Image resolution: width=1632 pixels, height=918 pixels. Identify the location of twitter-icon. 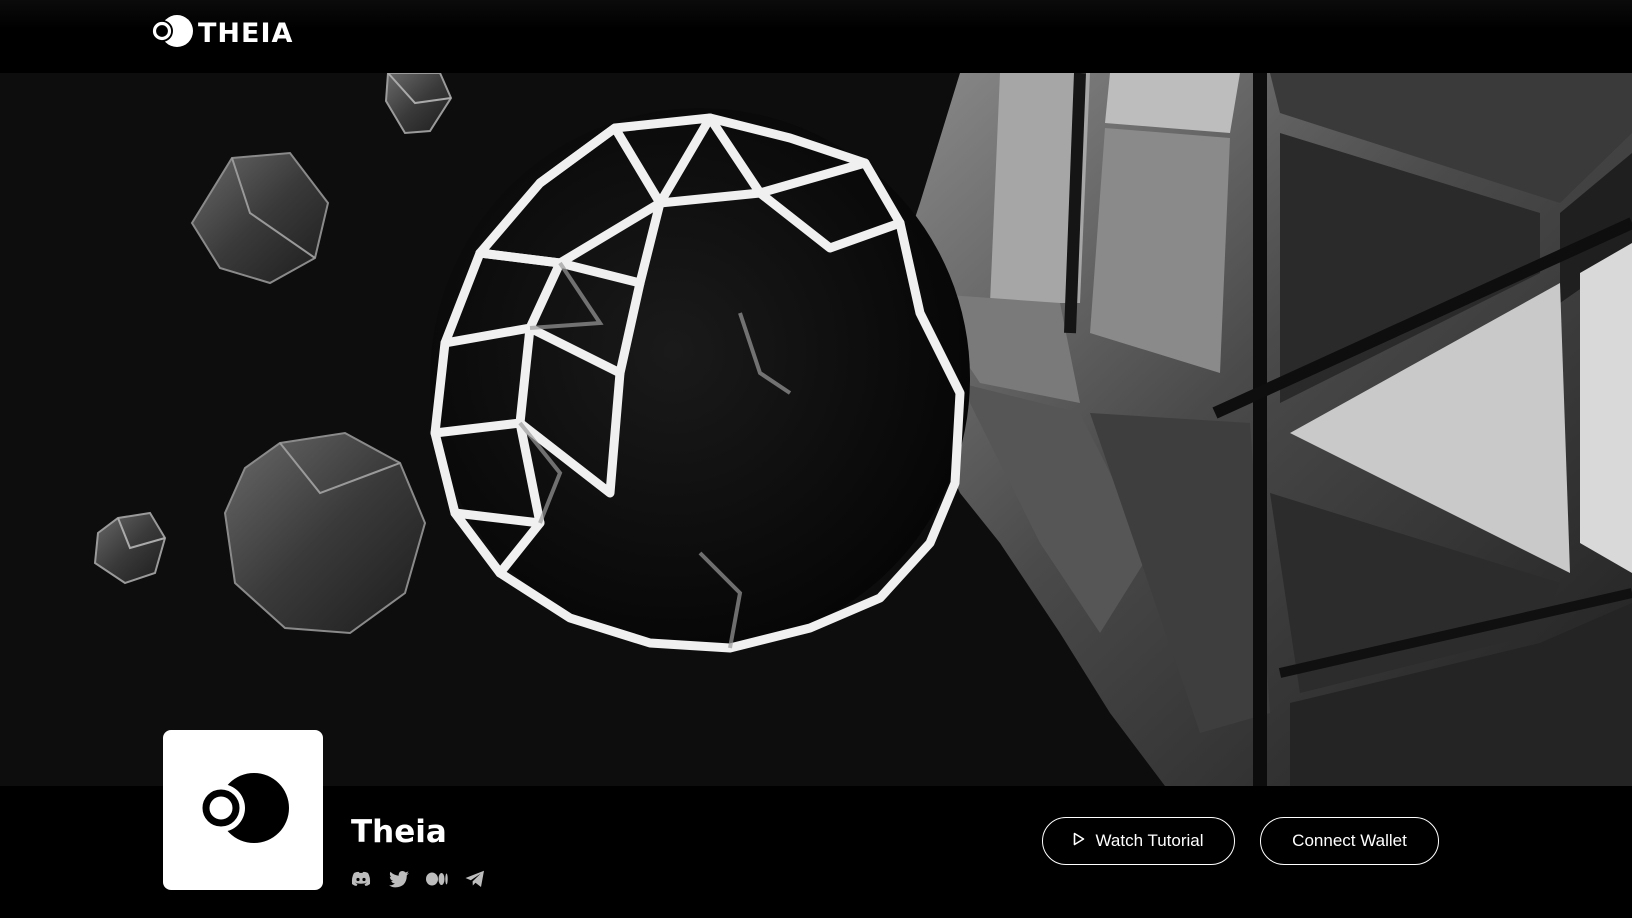
(399, 879).